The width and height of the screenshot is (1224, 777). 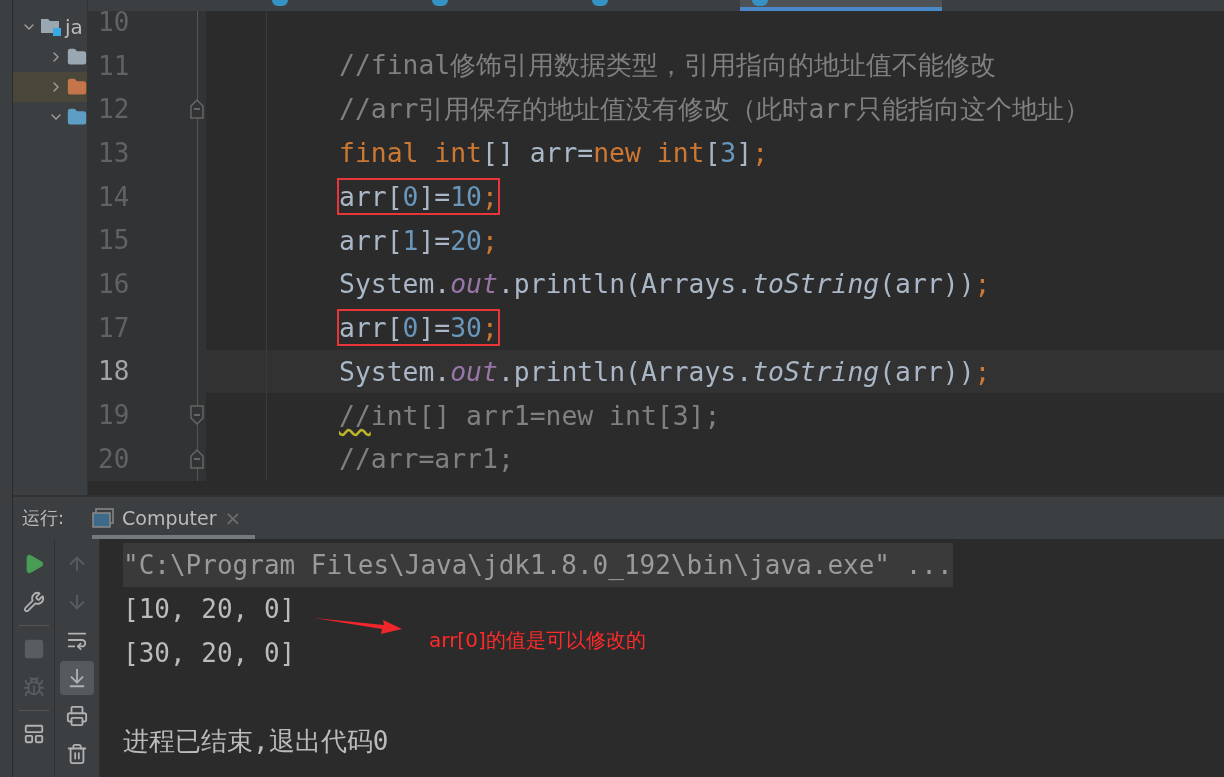 What do you see at coordinates (554, 153) in the screenshot?
I see `code-line: final int[] arr=new int[3];` at bounding box center [554, 153].